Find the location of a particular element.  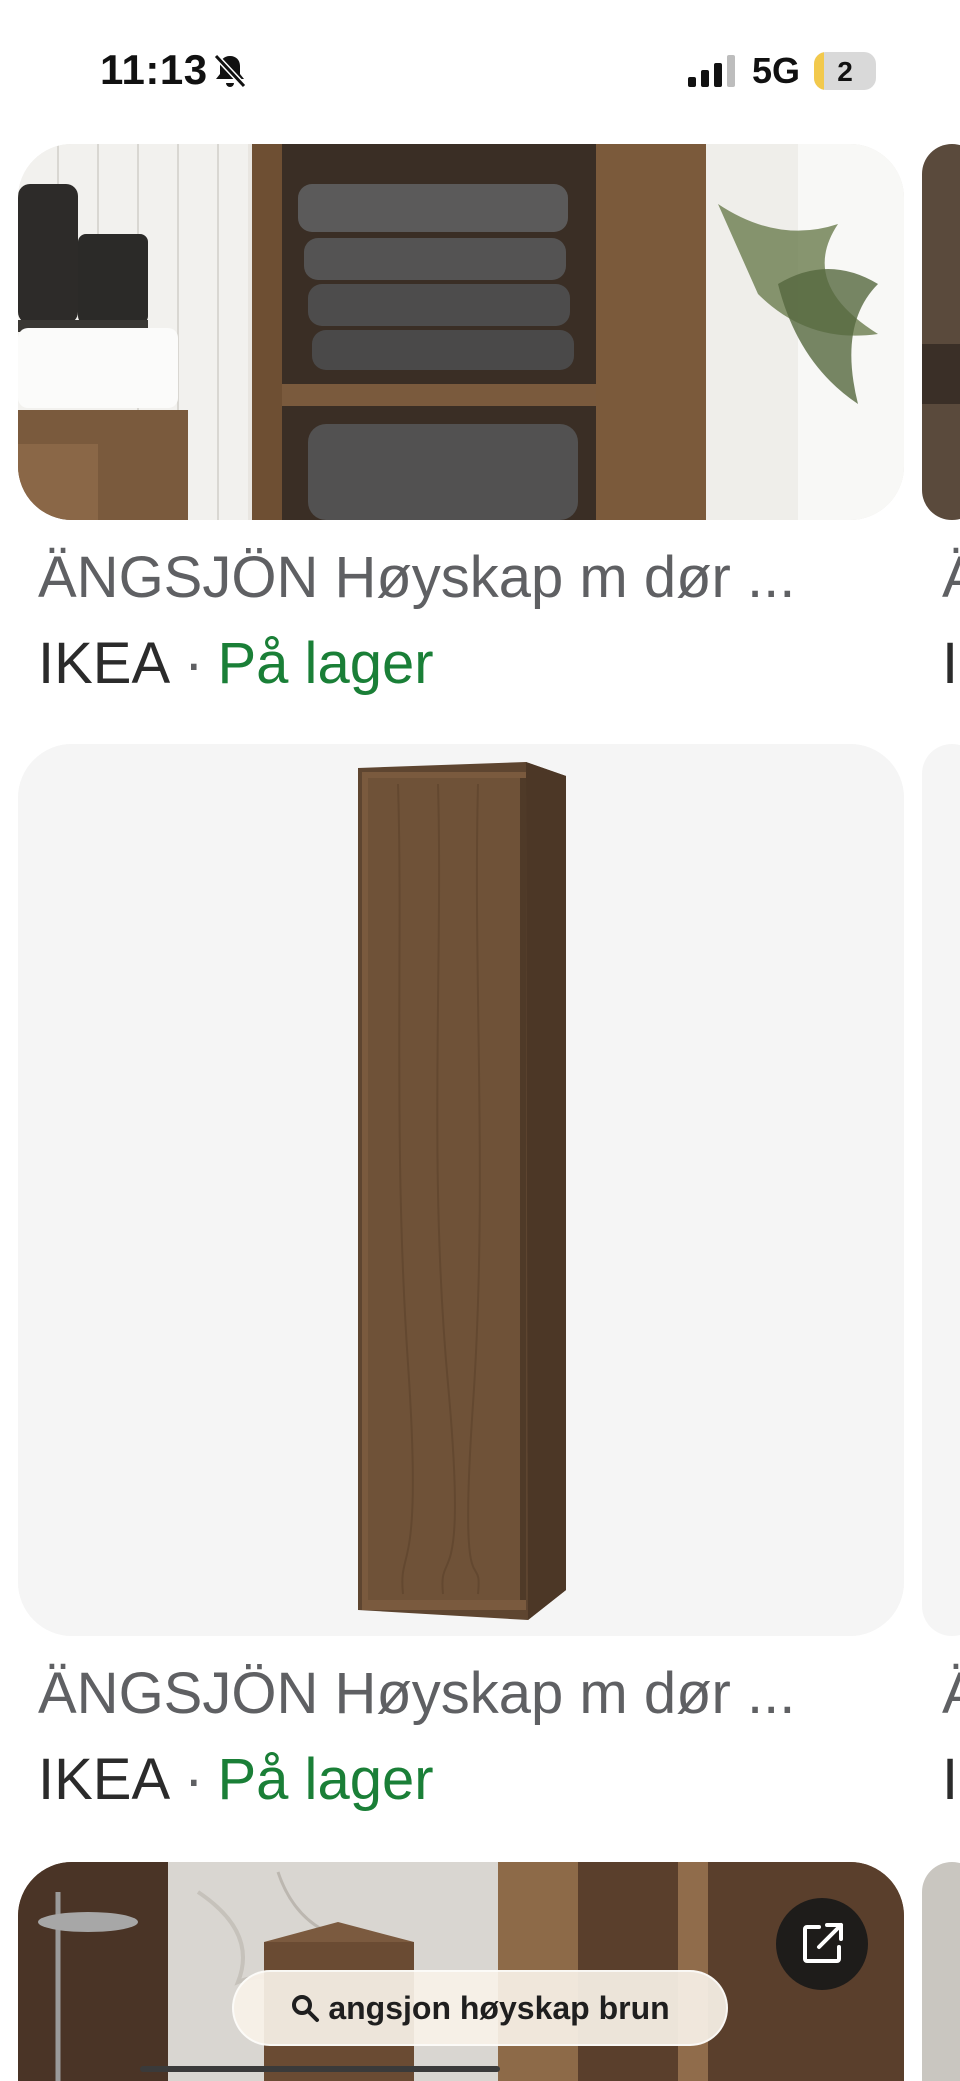

search-icon is located at coordinates (306, 2008).